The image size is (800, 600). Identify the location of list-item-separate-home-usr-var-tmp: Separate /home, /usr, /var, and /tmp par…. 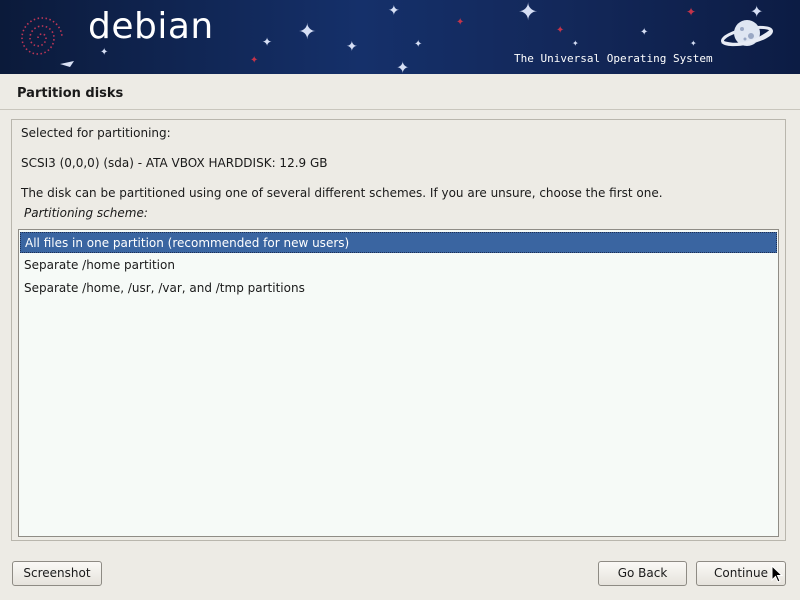
(398, 288).